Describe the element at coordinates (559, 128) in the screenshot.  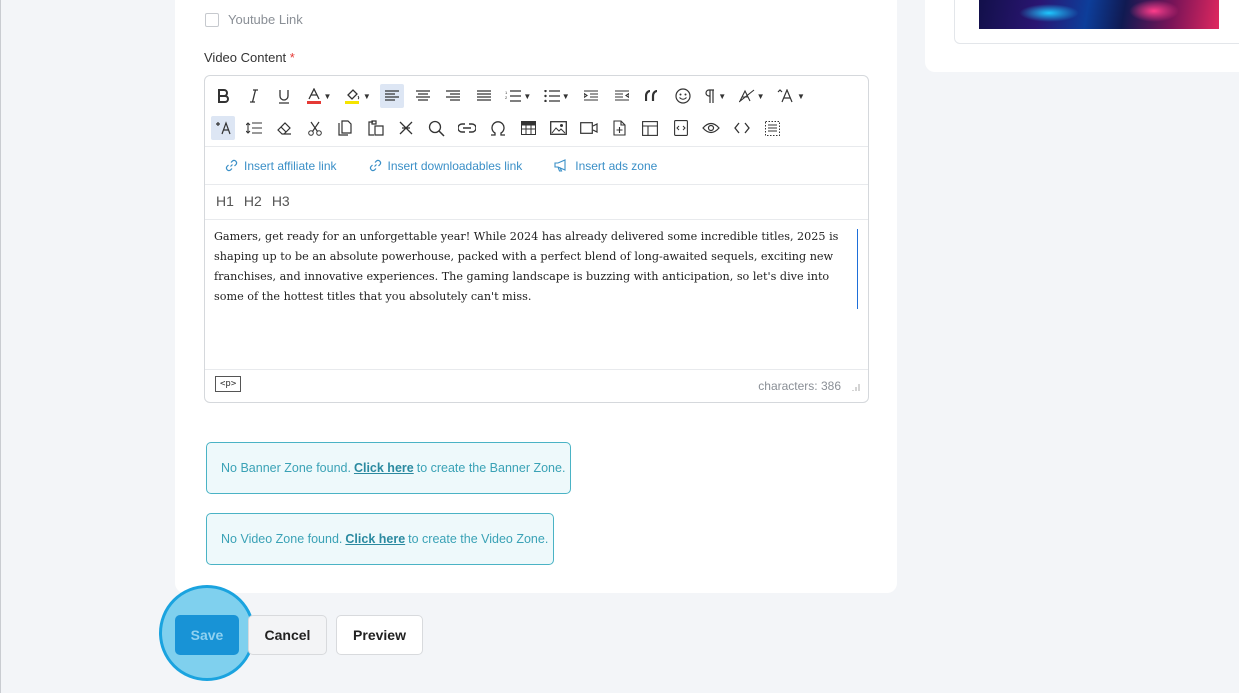
I see `image-icon` at that location.